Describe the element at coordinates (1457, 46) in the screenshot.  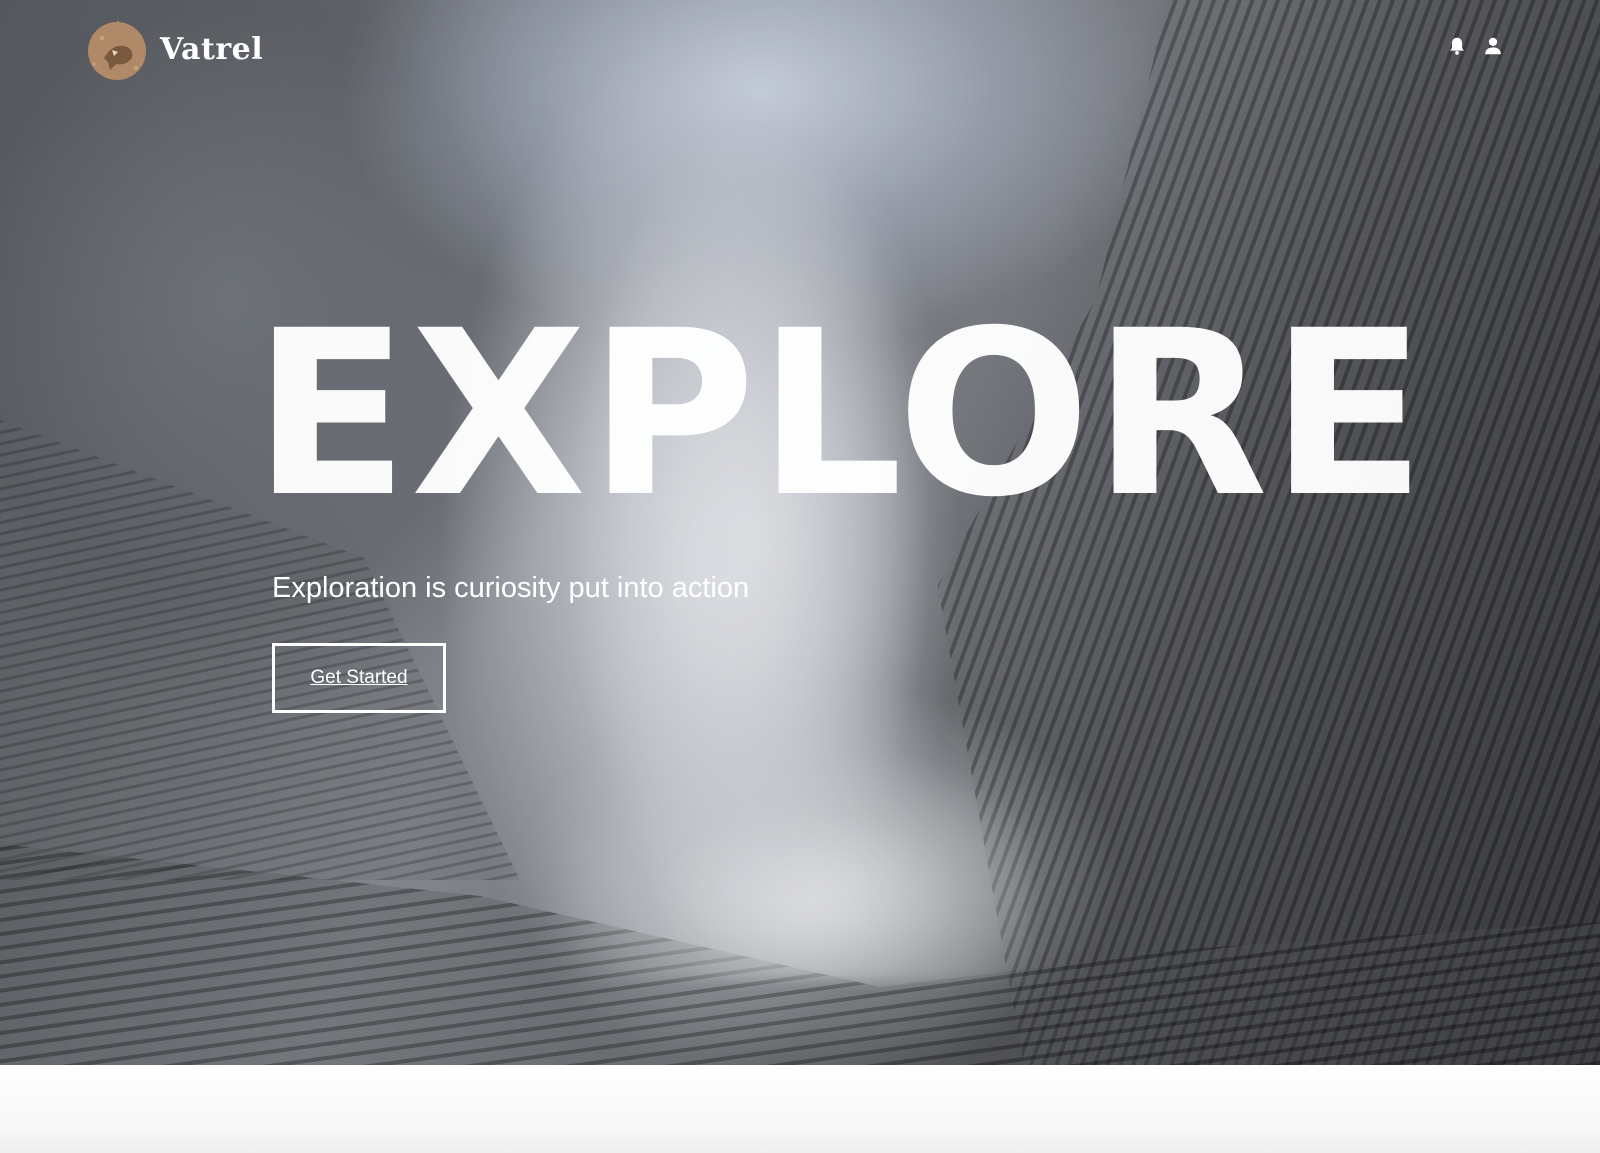
I see `bell-icon` at that location.